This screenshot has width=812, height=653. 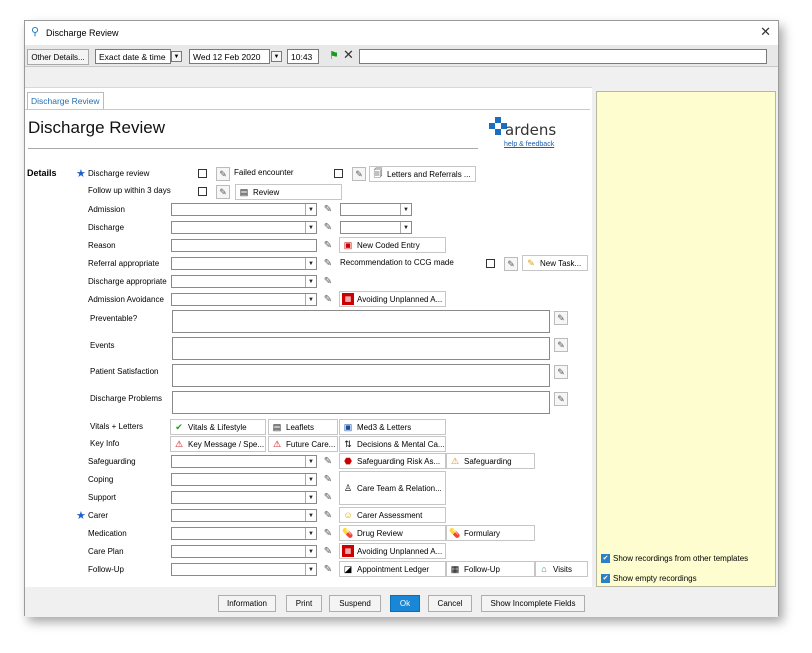 What do you see at coordinates (533, 603) in the screenshot?
I see `show-incomplete-fields-button: Show Incomplete Fields` at bounding box center [533, 603].